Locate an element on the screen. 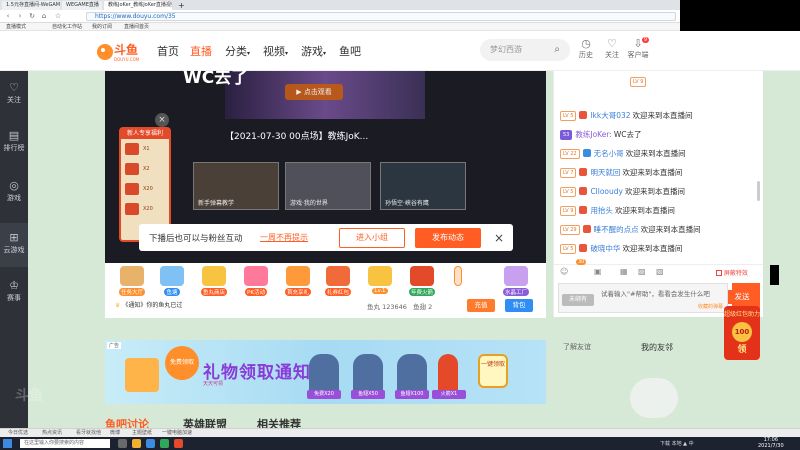 Image resolution: width=800 pixels, height=450 pixels. taskbar-clock: 17:06 2021/7/30 is located at coordinates (771, 443).